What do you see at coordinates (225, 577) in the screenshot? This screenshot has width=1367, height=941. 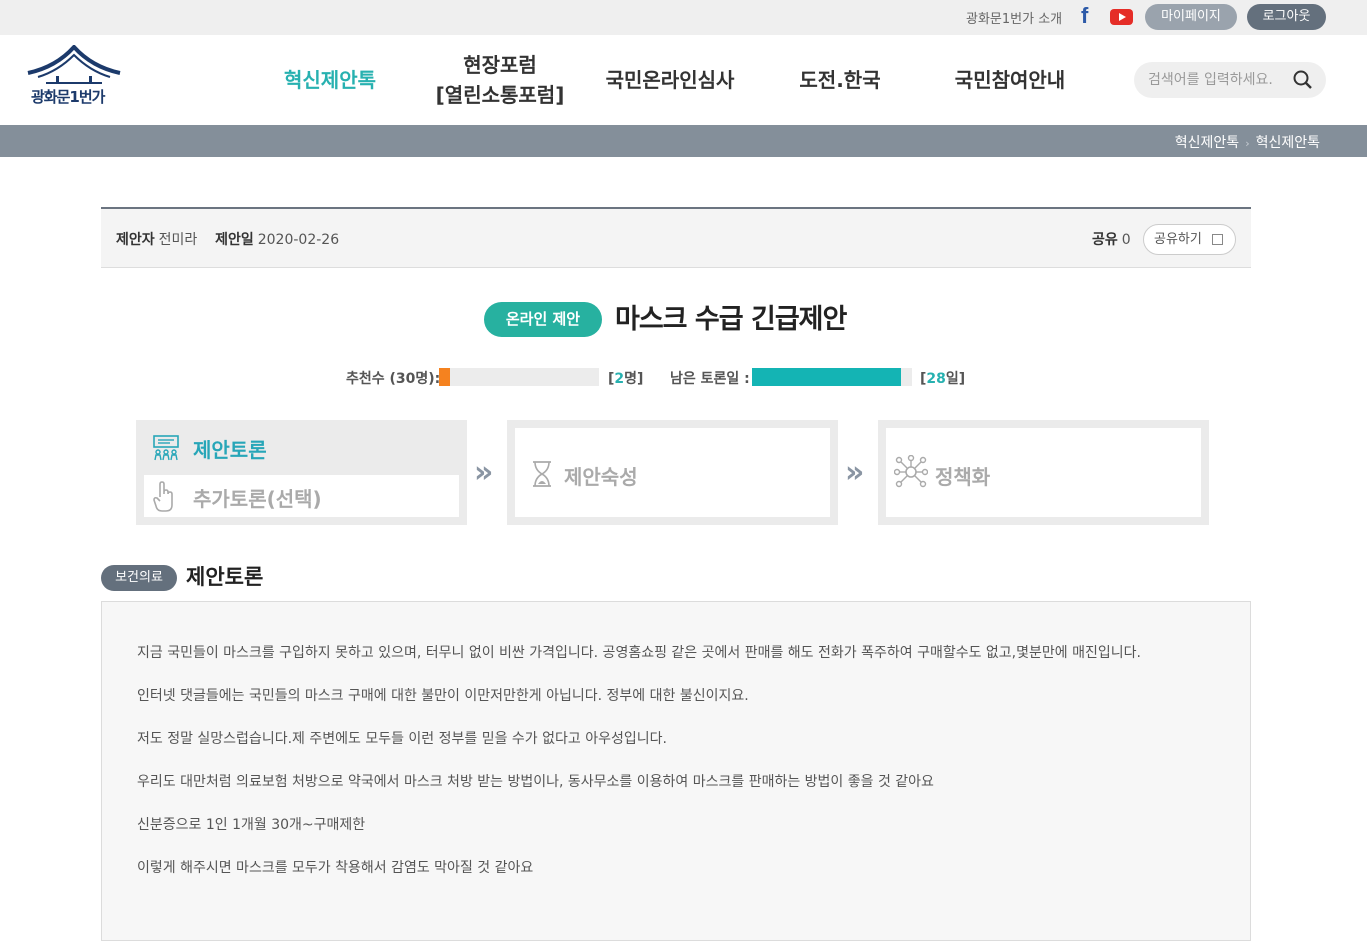 I see `content-heading: 제안토론` at bounding box center [225, 577].